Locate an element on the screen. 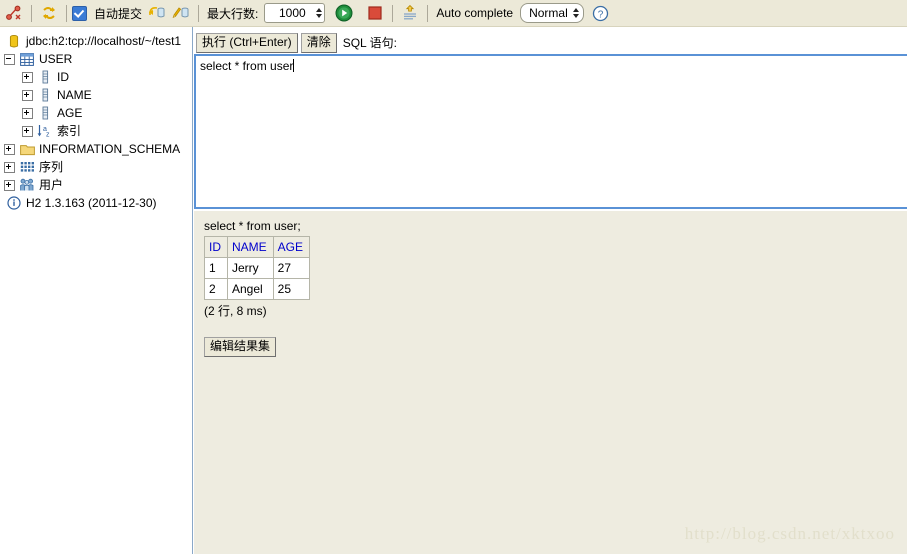  tree-item--: a z 索引 is located at coordinates (96, 131).